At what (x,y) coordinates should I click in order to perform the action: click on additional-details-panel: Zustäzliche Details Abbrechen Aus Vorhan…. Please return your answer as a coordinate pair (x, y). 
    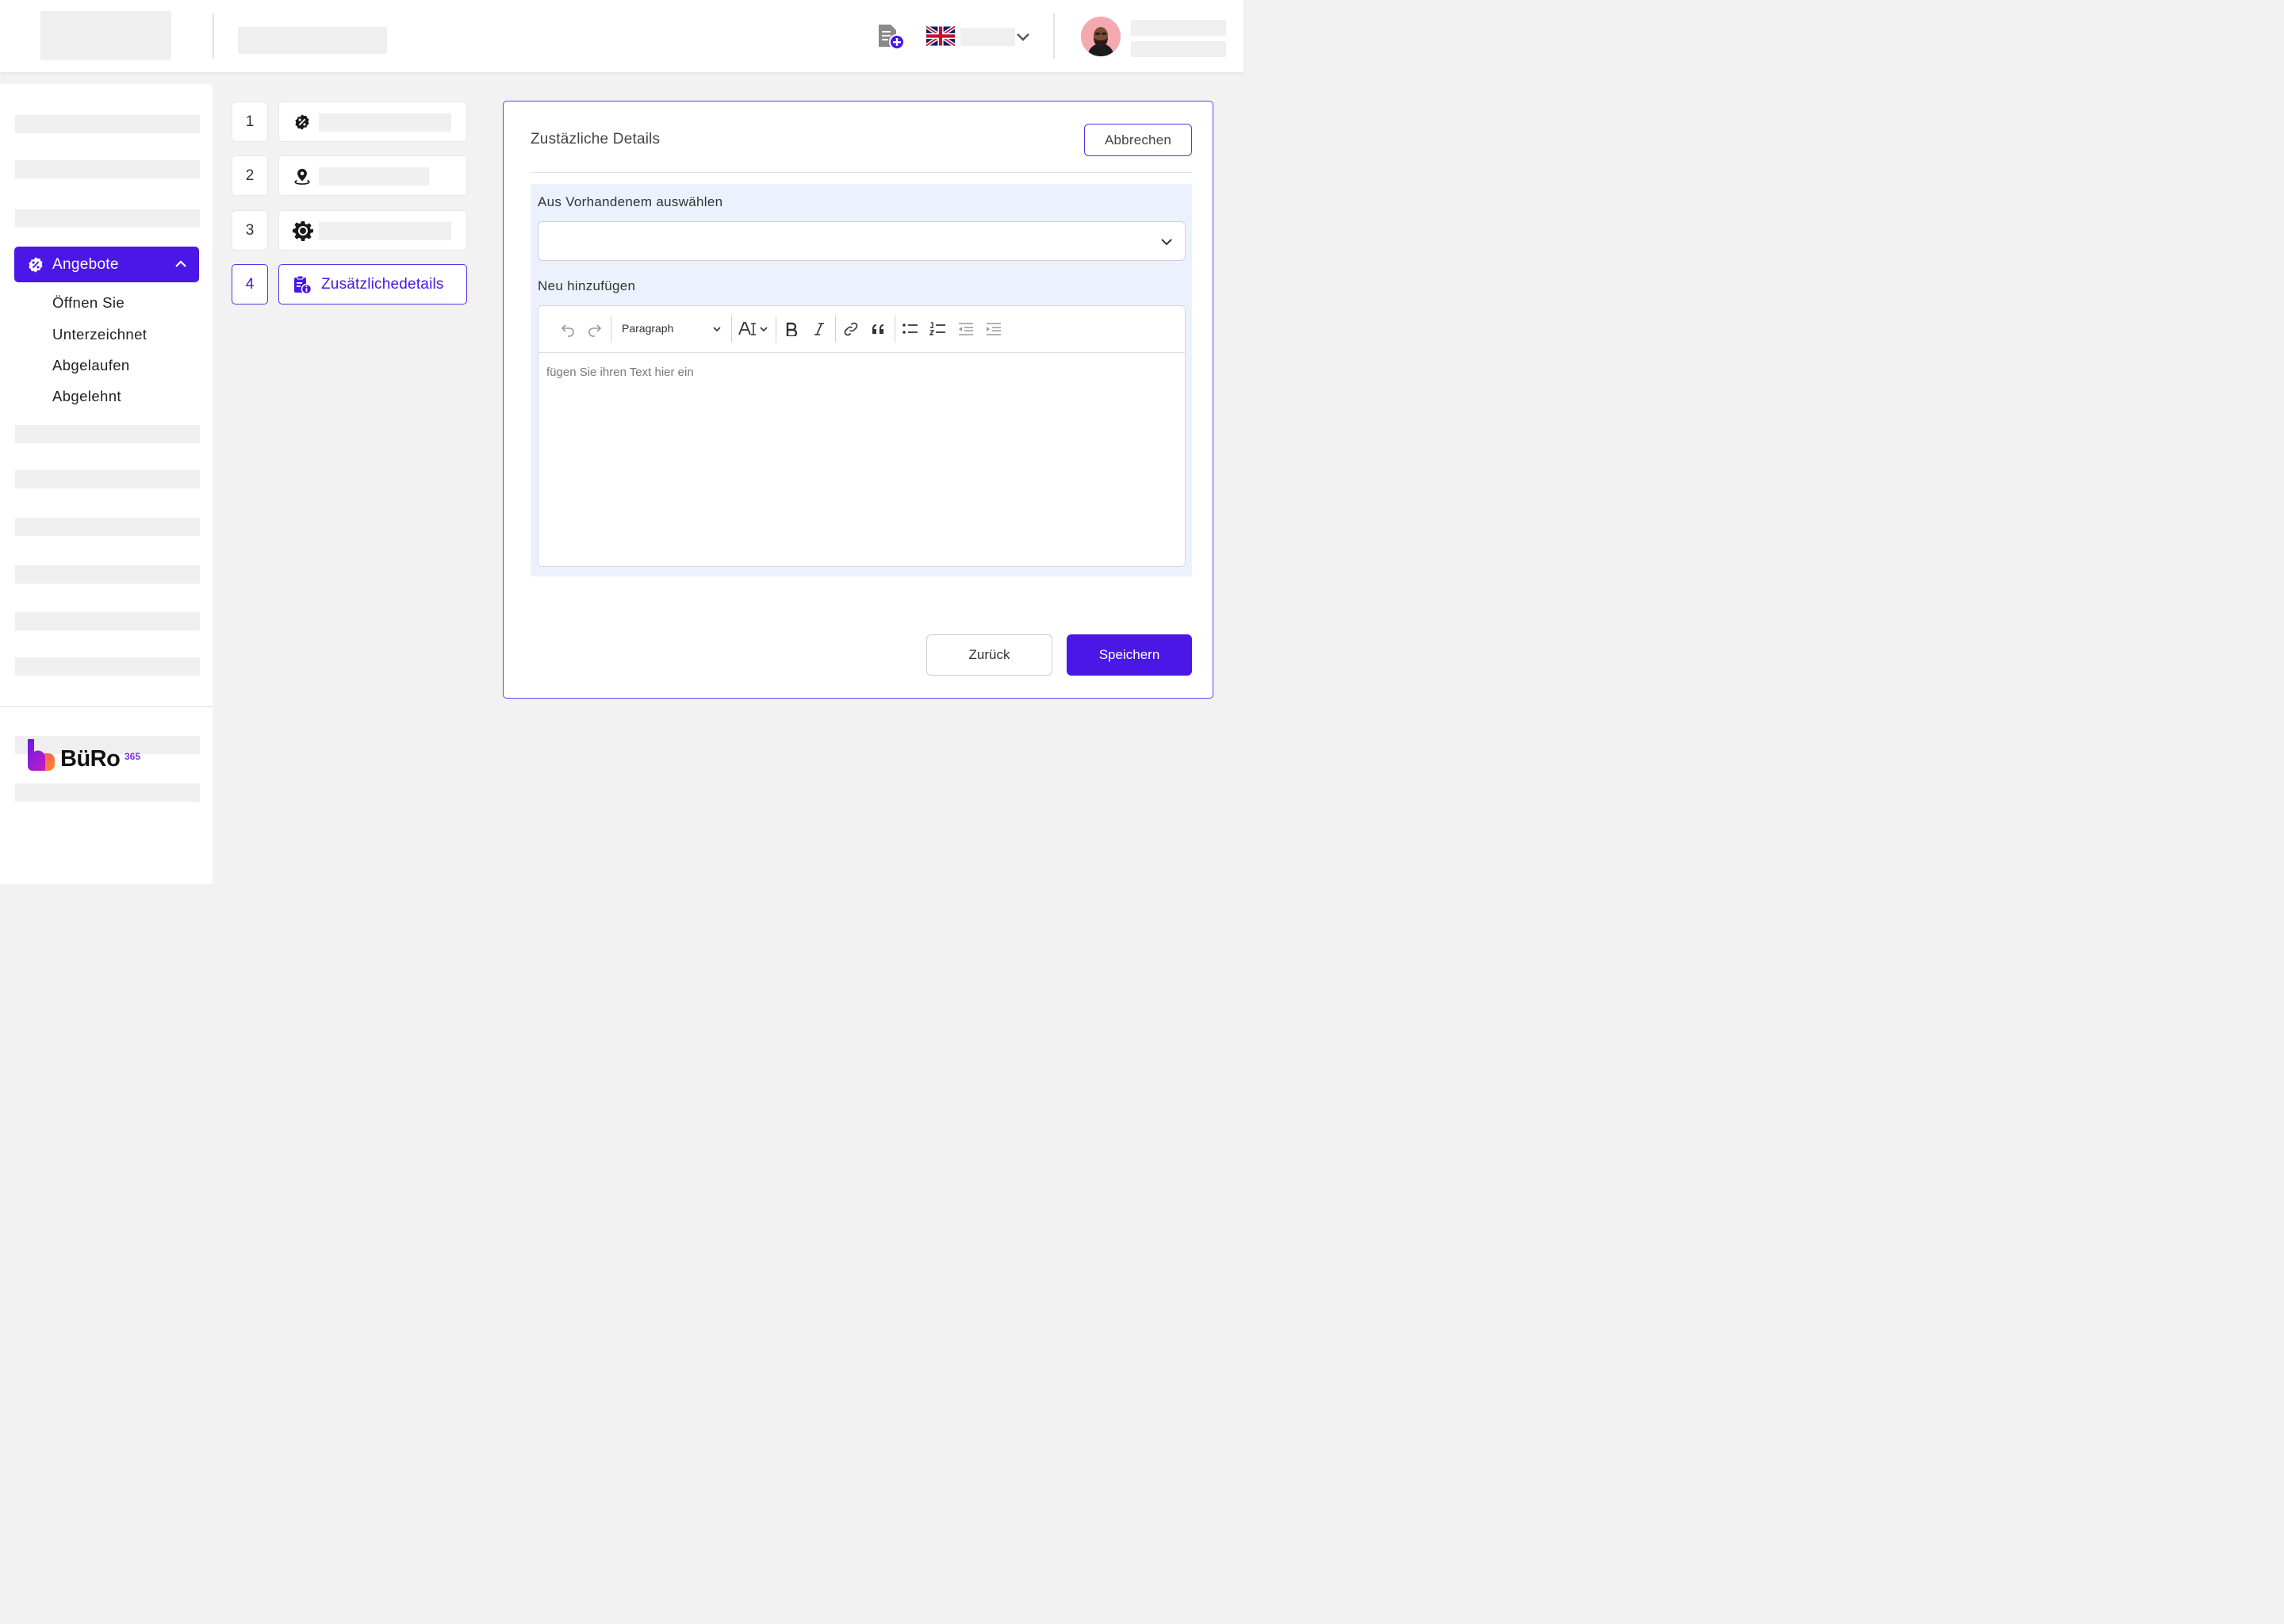
    Looking at the image, I should click on (858, 400).